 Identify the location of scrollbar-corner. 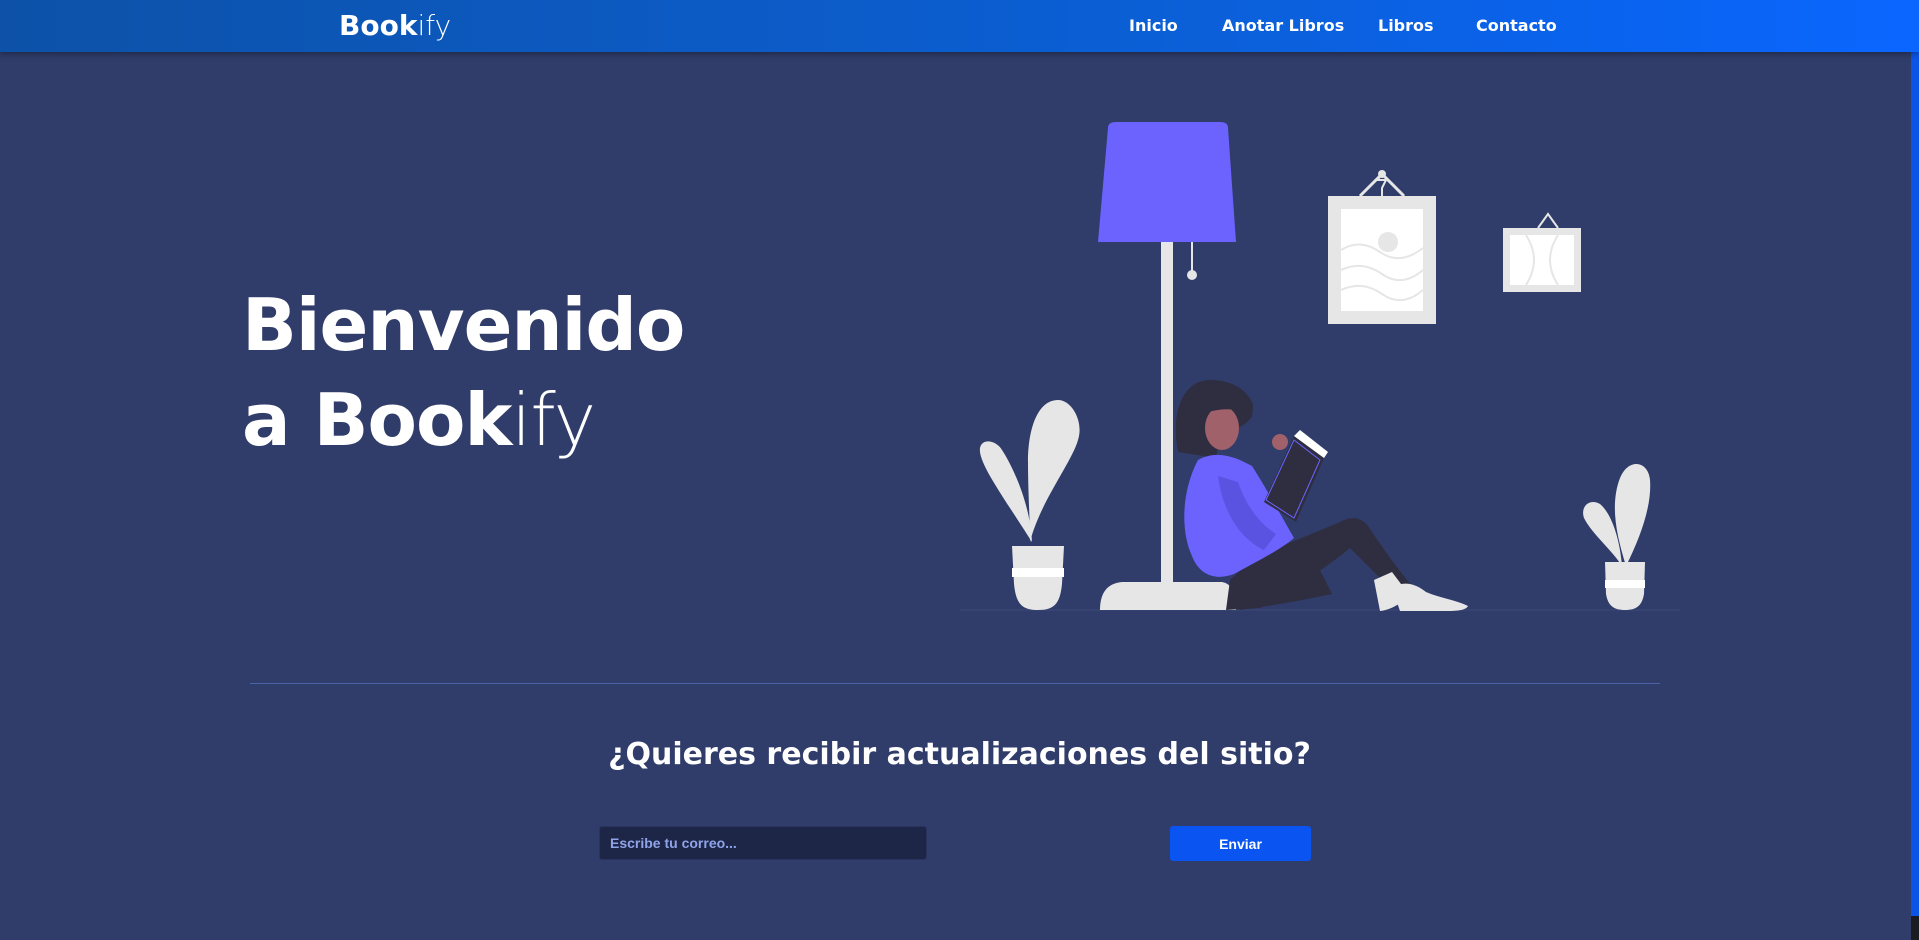
(1915, 928).